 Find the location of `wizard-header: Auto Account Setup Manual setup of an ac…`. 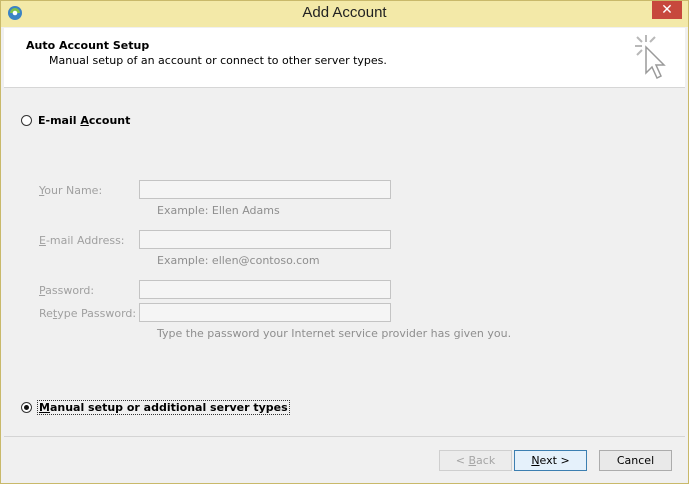

wizard-header: Auto Account Setup Manual setup of an ac… is located at coordinates (344, 58).